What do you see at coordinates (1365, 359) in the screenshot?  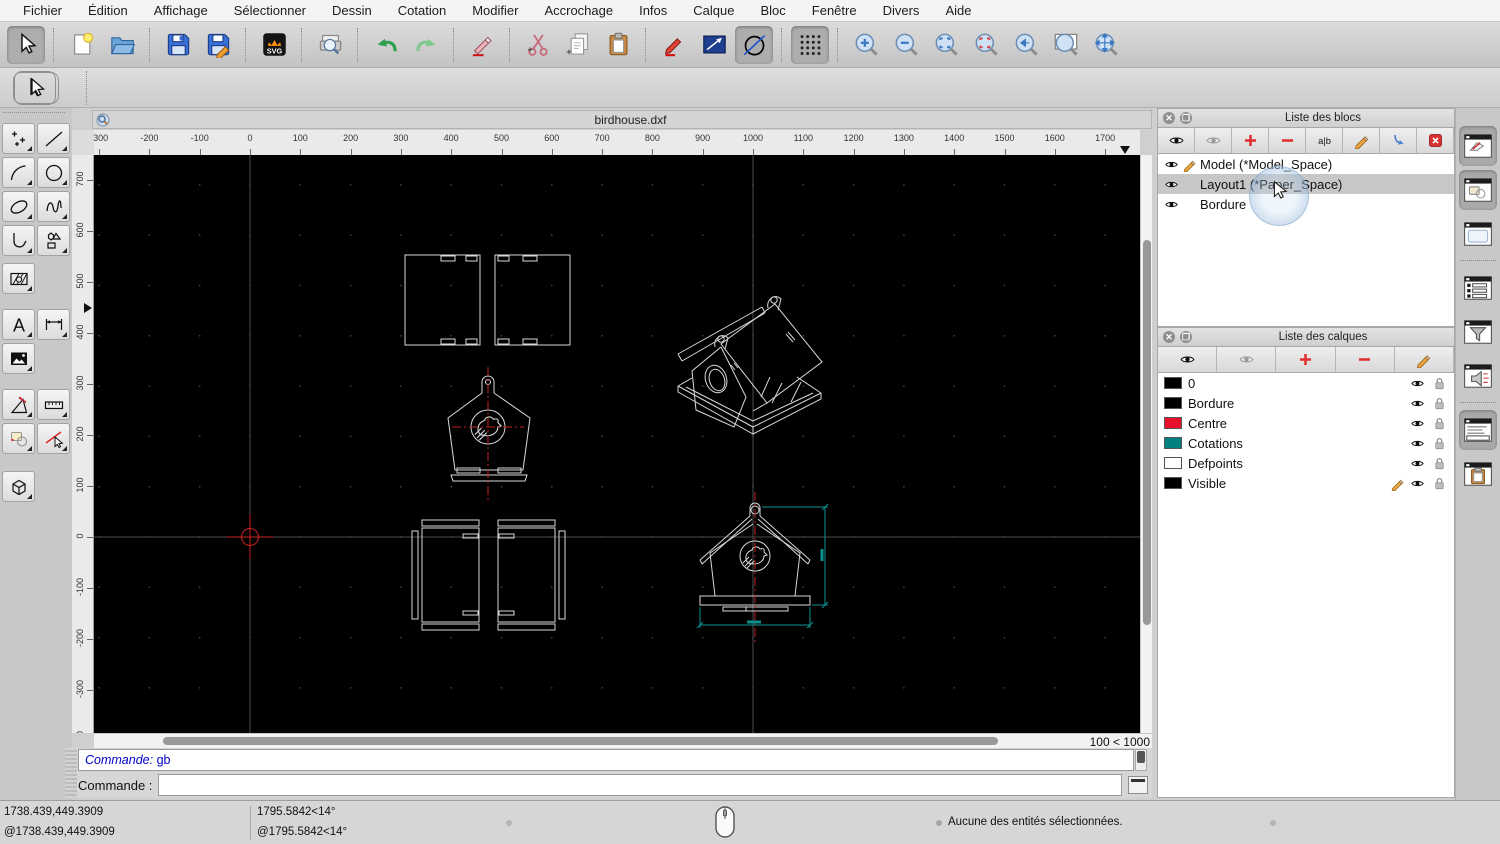 I see `layers-minus-button` at bounding box center [1365, 359].